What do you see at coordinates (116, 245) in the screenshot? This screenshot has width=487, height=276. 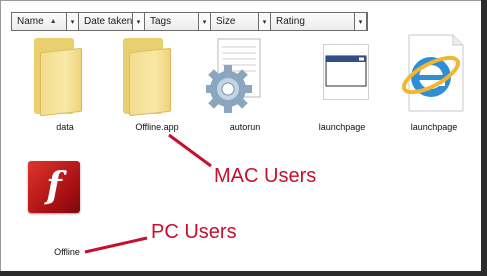 I see `annotation-arrow-pc` at bounding box center [116, 245].